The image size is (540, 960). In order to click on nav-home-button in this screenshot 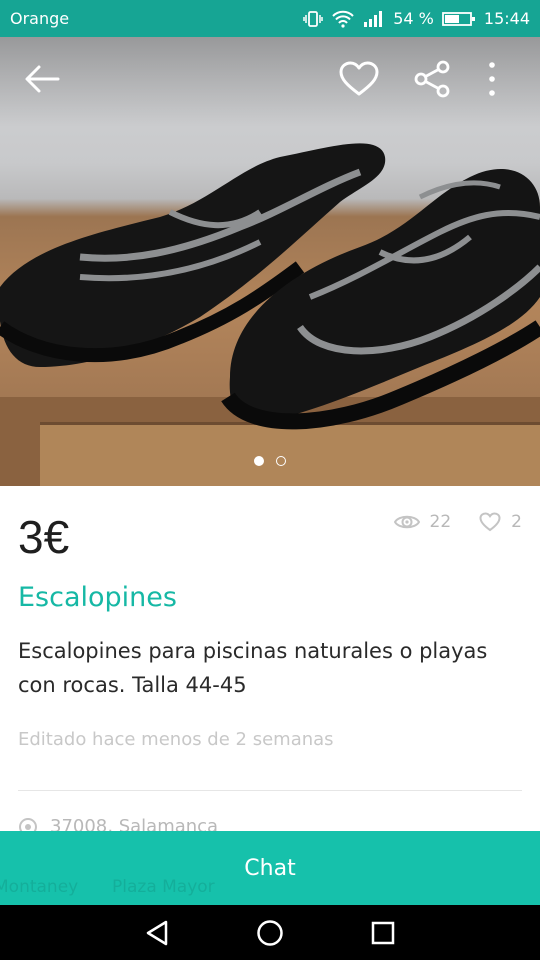, I will do `click(270, 933)`.